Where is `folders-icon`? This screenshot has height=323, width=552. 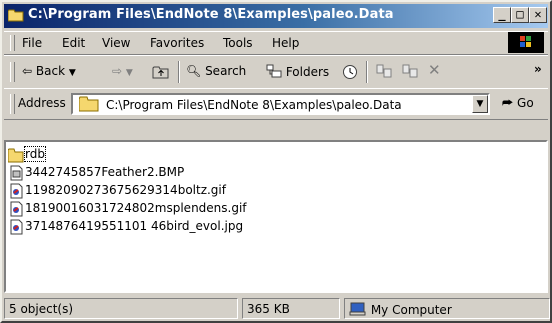 folders-icon is located at coordinates (274, 71).